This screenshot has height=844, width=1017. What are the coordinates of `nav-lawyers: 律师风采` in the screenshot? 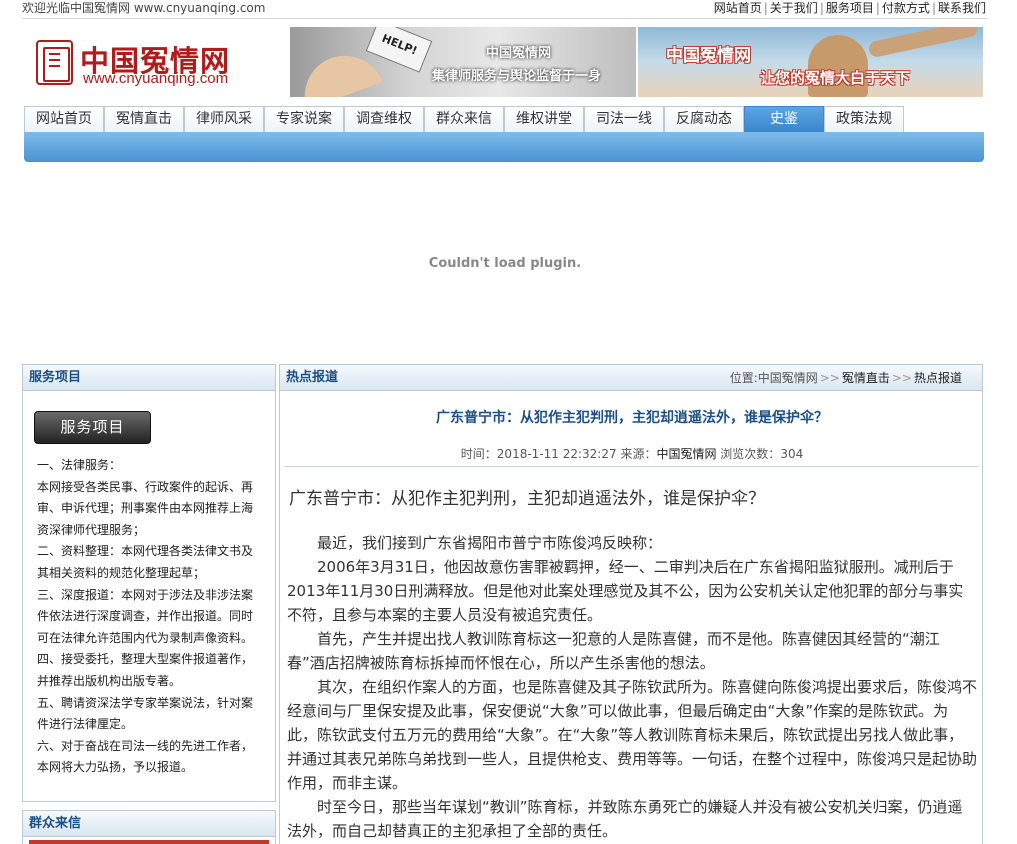 It's located at (224, 119).